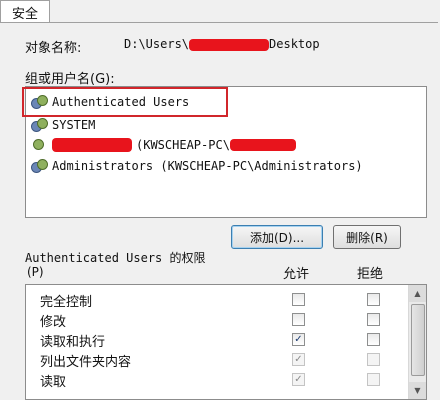 Image resolution: width=440 pixels, height=400 pixels. Describe the element at coordinates (216, 319) in the screenshot. I see `permission-row: 修改` at that location.